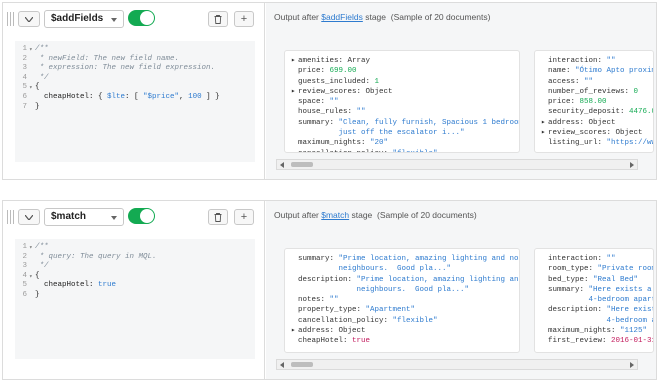  Describe the element at coordinates (335, 215) in the screenshot. I see `stage-operator-link: $match` at that location.